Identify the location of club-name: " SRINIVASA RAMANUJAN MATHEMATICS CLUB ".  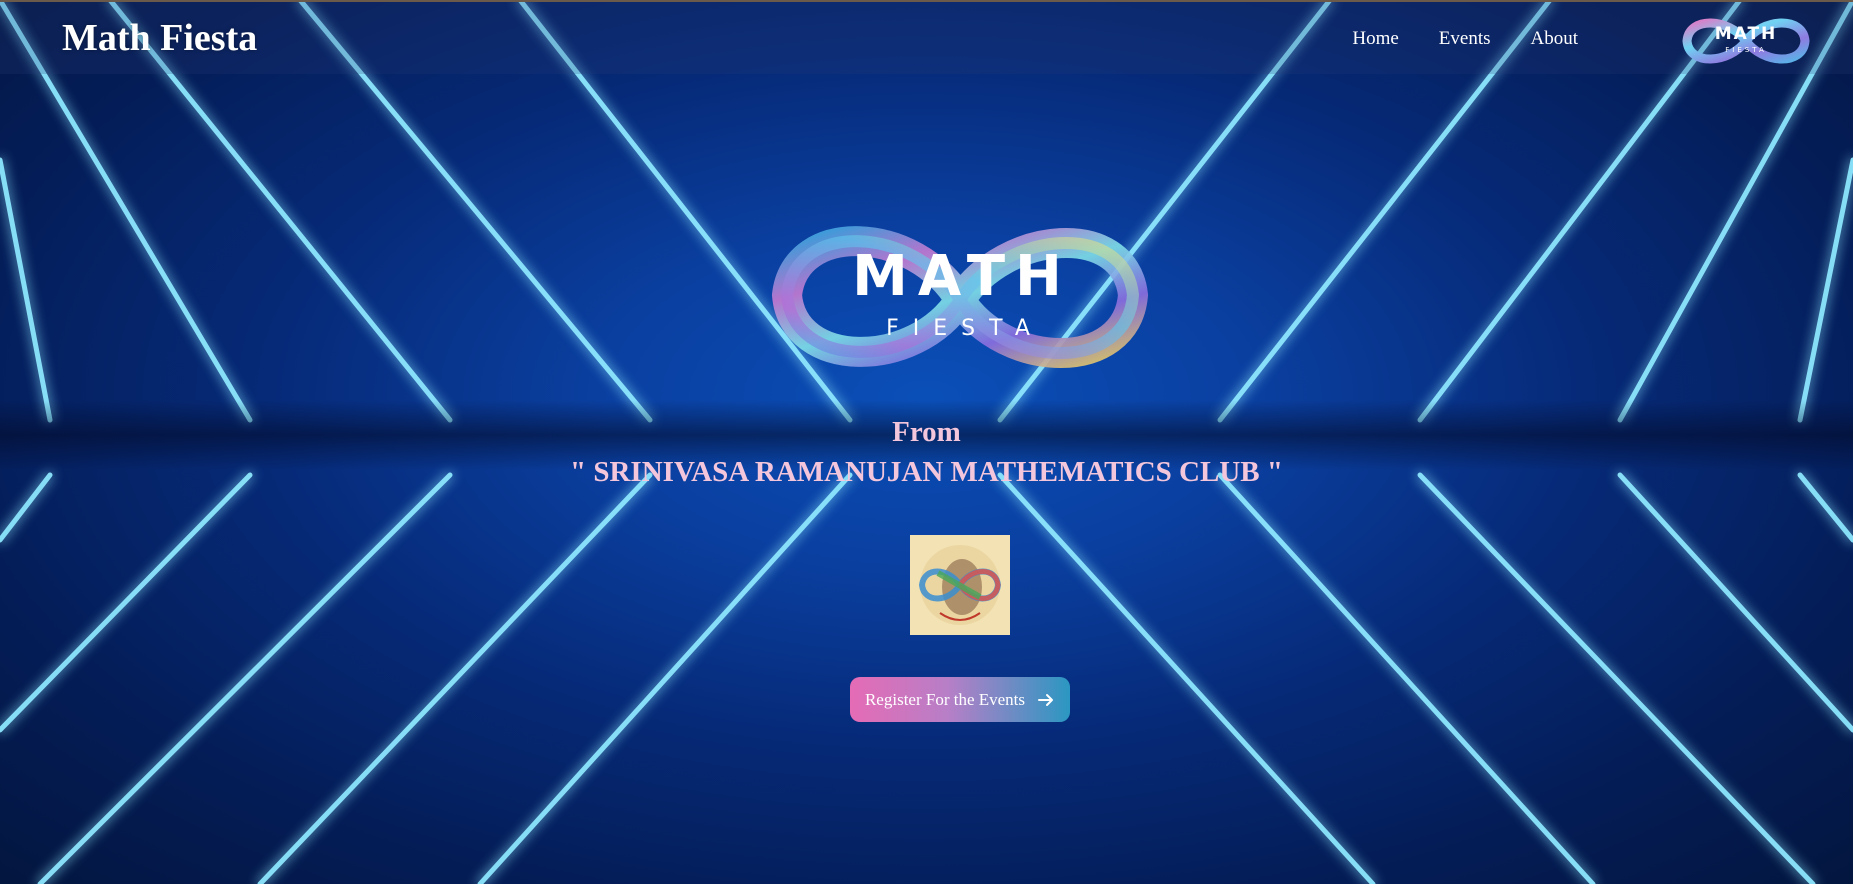
(926, 472).